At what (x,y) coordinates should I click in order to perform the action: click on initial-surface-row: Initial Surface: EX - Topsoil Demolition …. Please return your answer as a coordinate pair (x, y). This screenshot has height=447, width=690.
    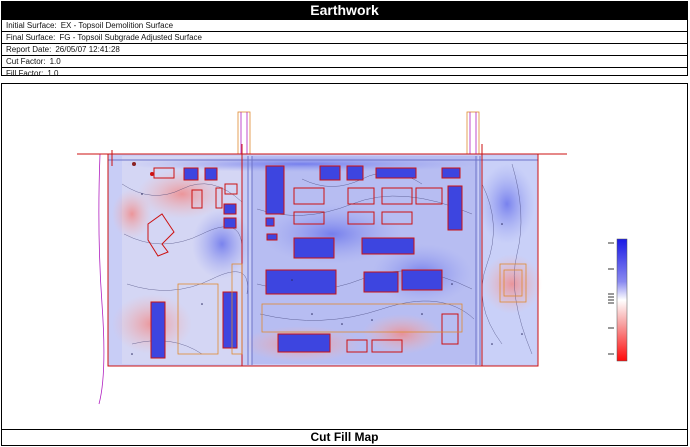
    Looking at the image, I should click on (344, 26).